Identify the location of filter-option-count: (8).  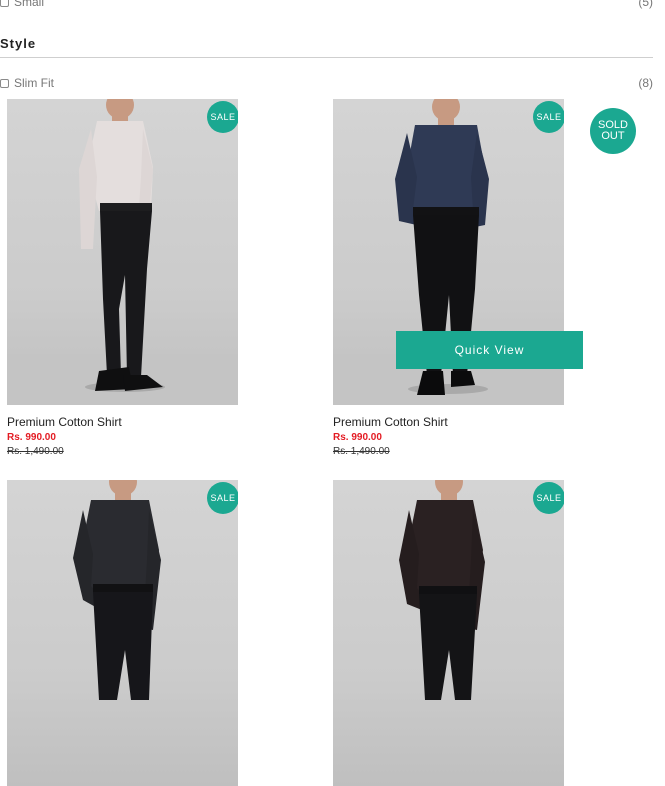
(645, 83).